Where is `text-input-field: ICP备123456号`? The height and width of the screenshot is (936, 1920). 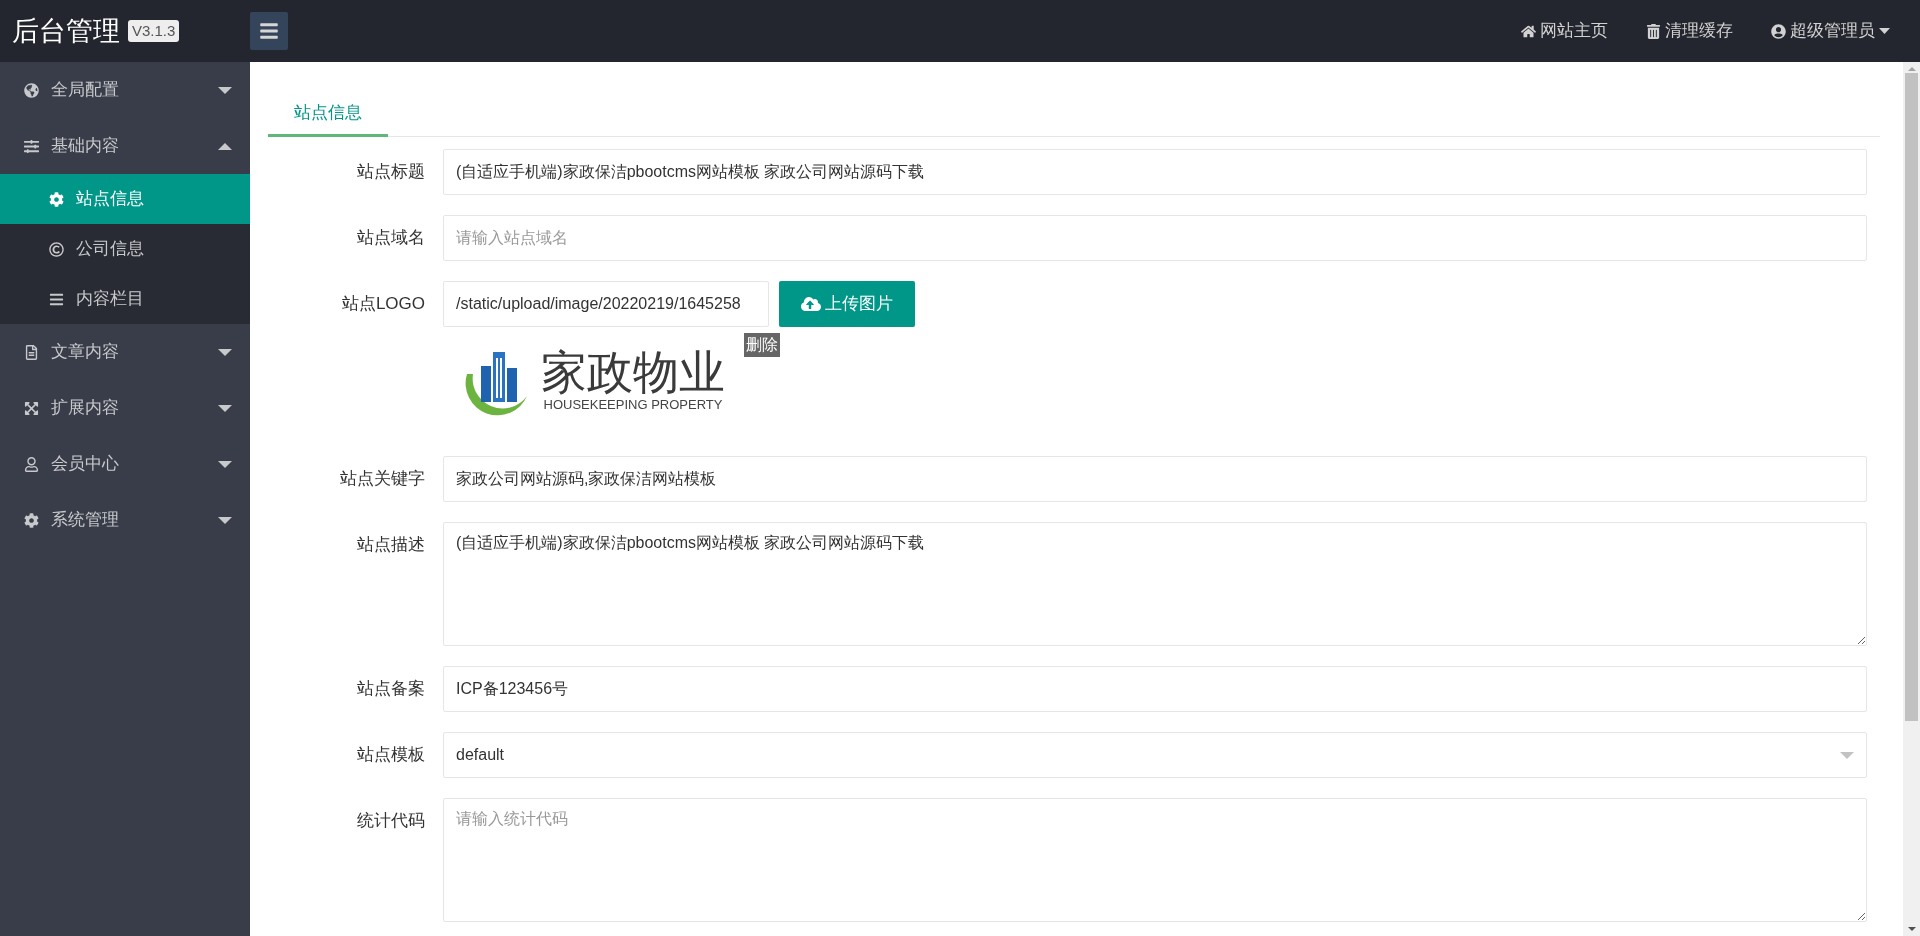
text-input-field: ICP备123456号 is located at coordinates (1155, 689).